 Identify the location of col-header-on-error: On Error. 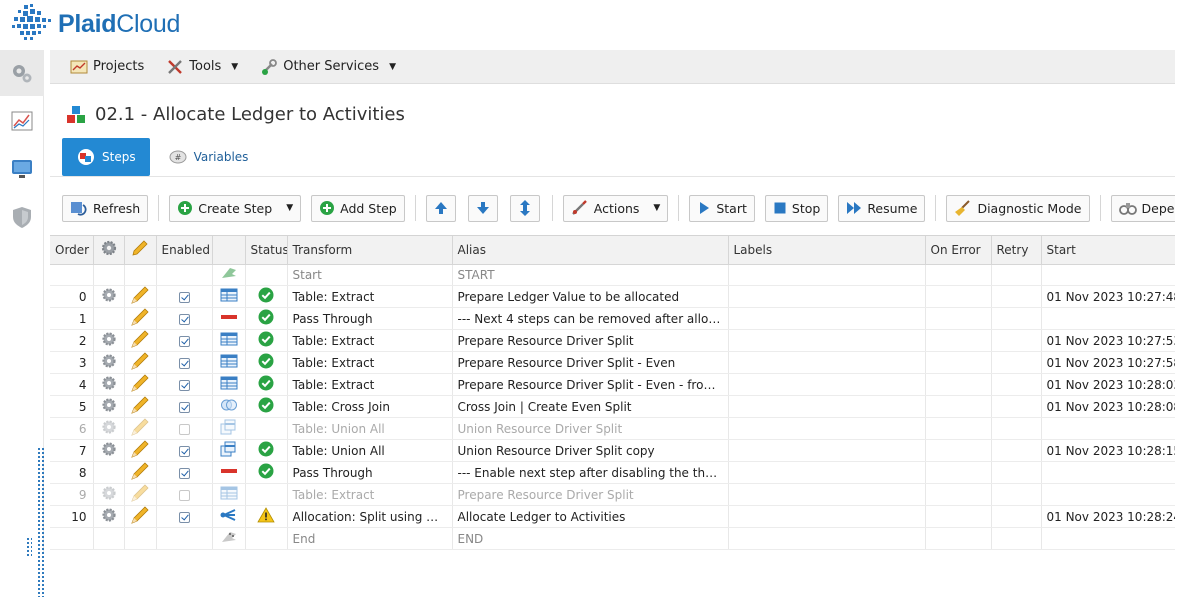
(958, 250).